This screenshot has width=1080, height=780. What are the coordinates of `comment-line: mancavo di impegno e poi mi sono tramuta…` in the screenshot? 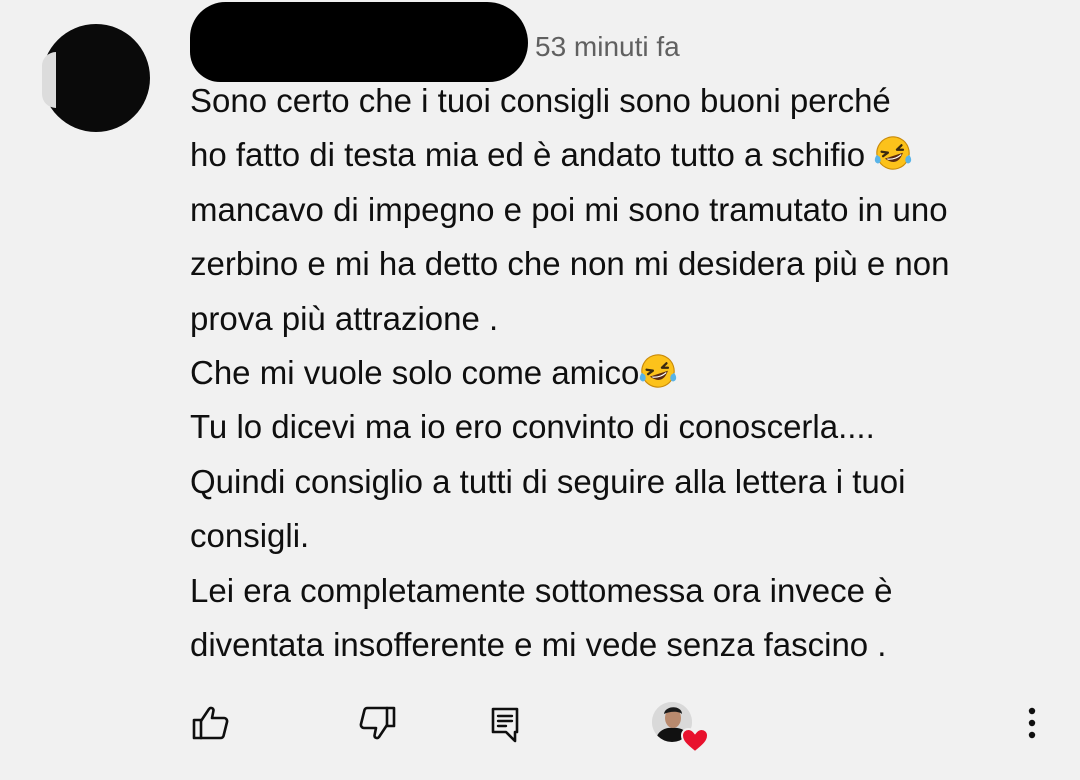 It's located at (569, 209).